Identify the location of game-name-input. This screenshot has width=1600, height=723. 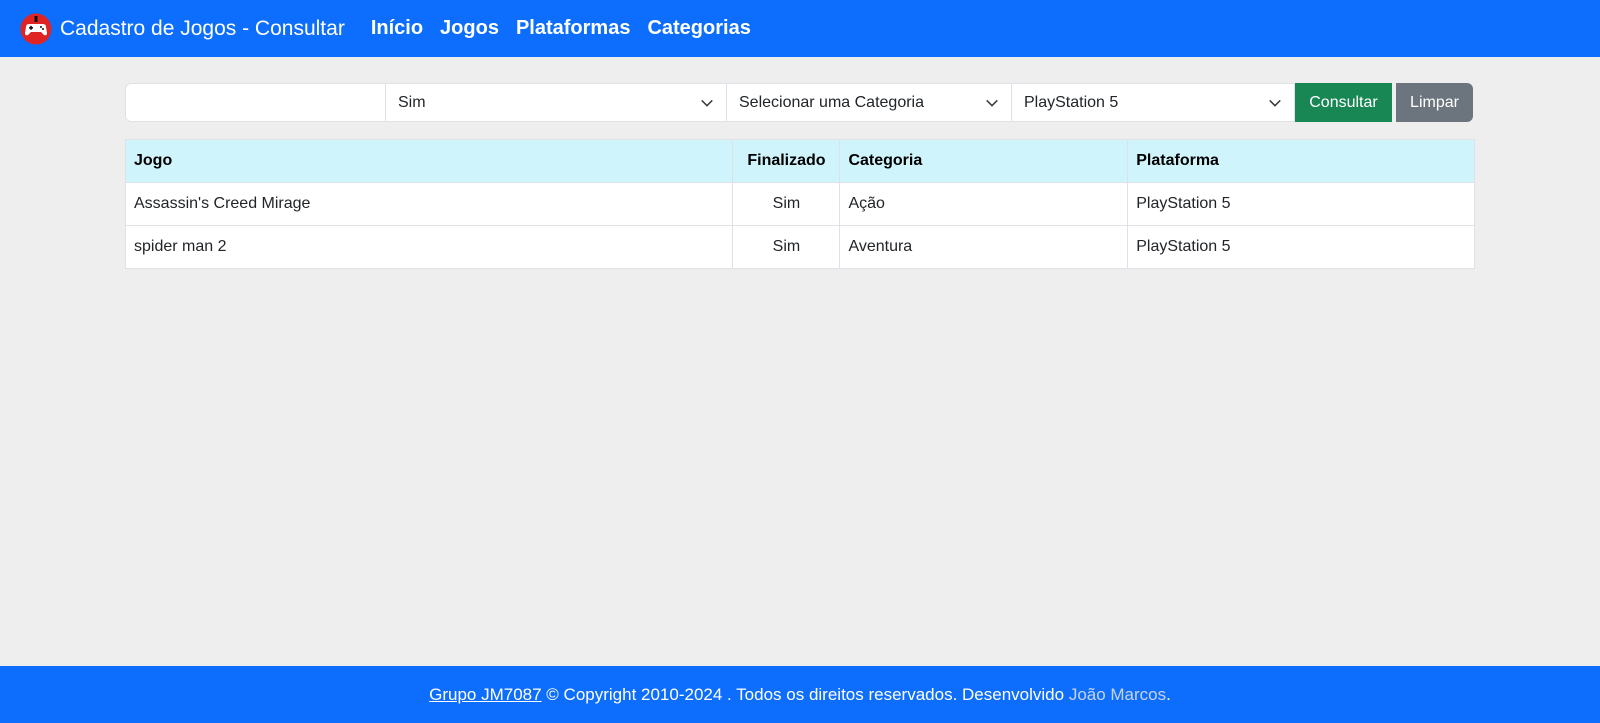
(255, 102).